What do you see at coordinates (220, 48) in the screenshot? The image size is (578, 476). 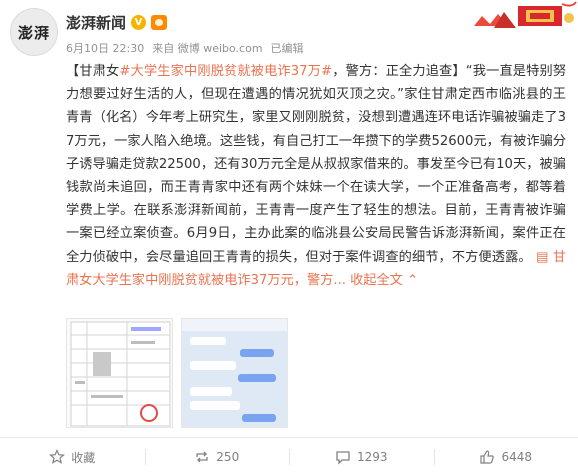 I see `post-source: 微博 weibo.com` at bounding box center [220, 48].